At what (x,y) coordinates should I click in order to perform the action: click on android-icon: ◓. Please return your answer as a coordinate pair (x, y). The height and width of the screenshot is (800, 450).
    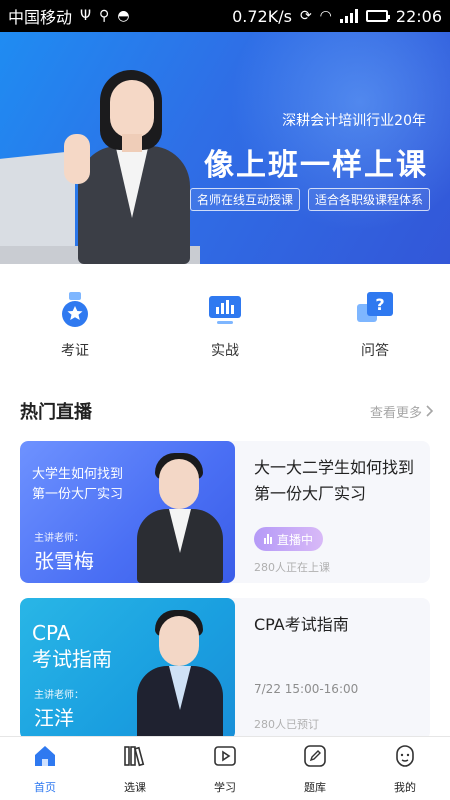
    Looking at the image, I should click on (123, 16).